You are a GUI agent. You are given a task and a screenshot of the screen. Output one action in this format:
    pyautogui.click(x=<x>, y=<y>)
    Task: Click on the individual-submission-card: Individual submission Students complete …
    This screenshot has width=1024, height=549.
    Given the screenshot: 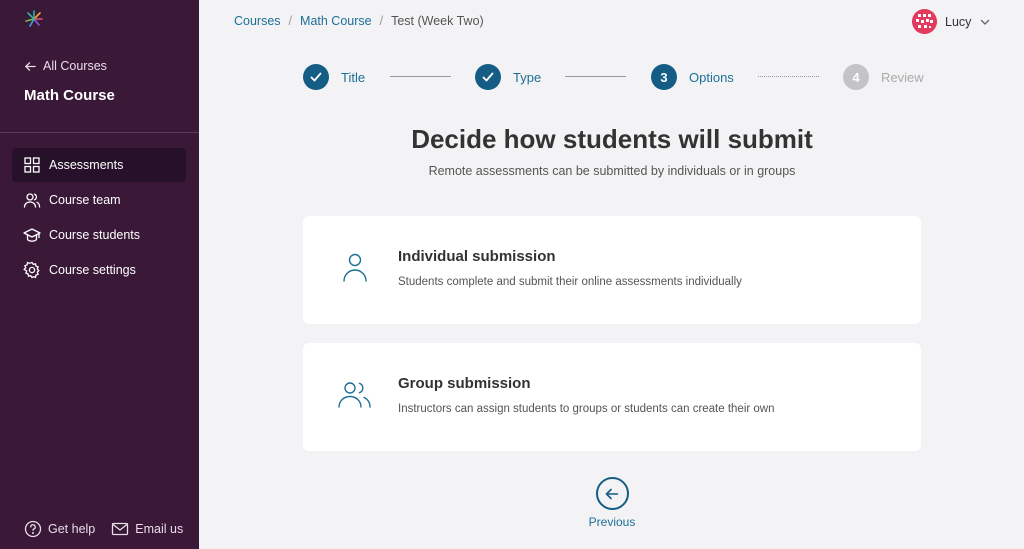 What is the action you would take?
    pyautogui.click(x=612, y=270)
    